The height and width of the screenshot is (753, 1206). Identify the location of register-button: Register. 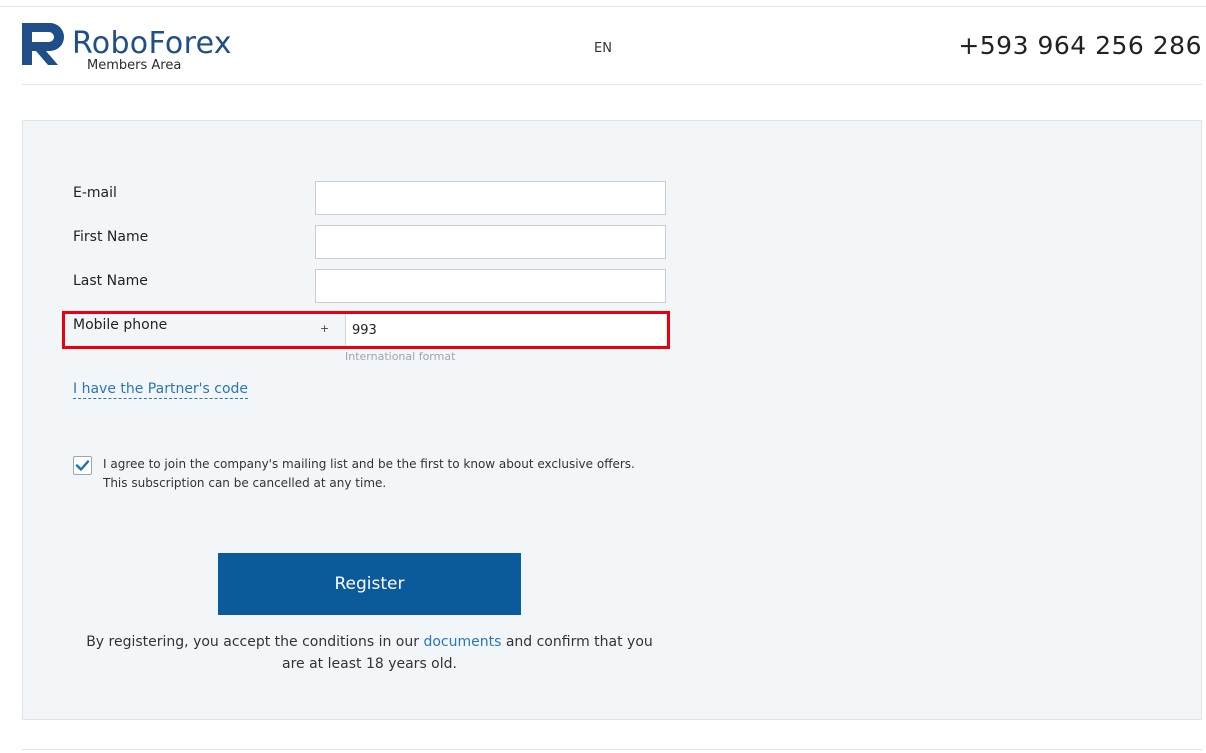
(369, 584).